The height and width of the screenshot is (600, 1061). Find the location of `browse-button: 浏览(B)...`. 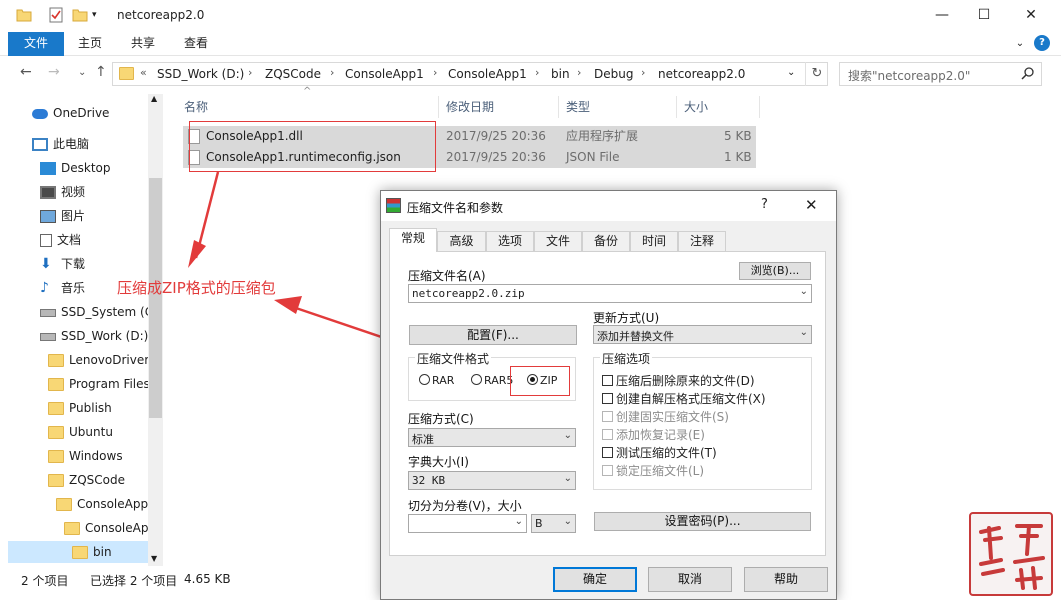

browse-button: 浏览(B)... is located at coordinates (775, 271).